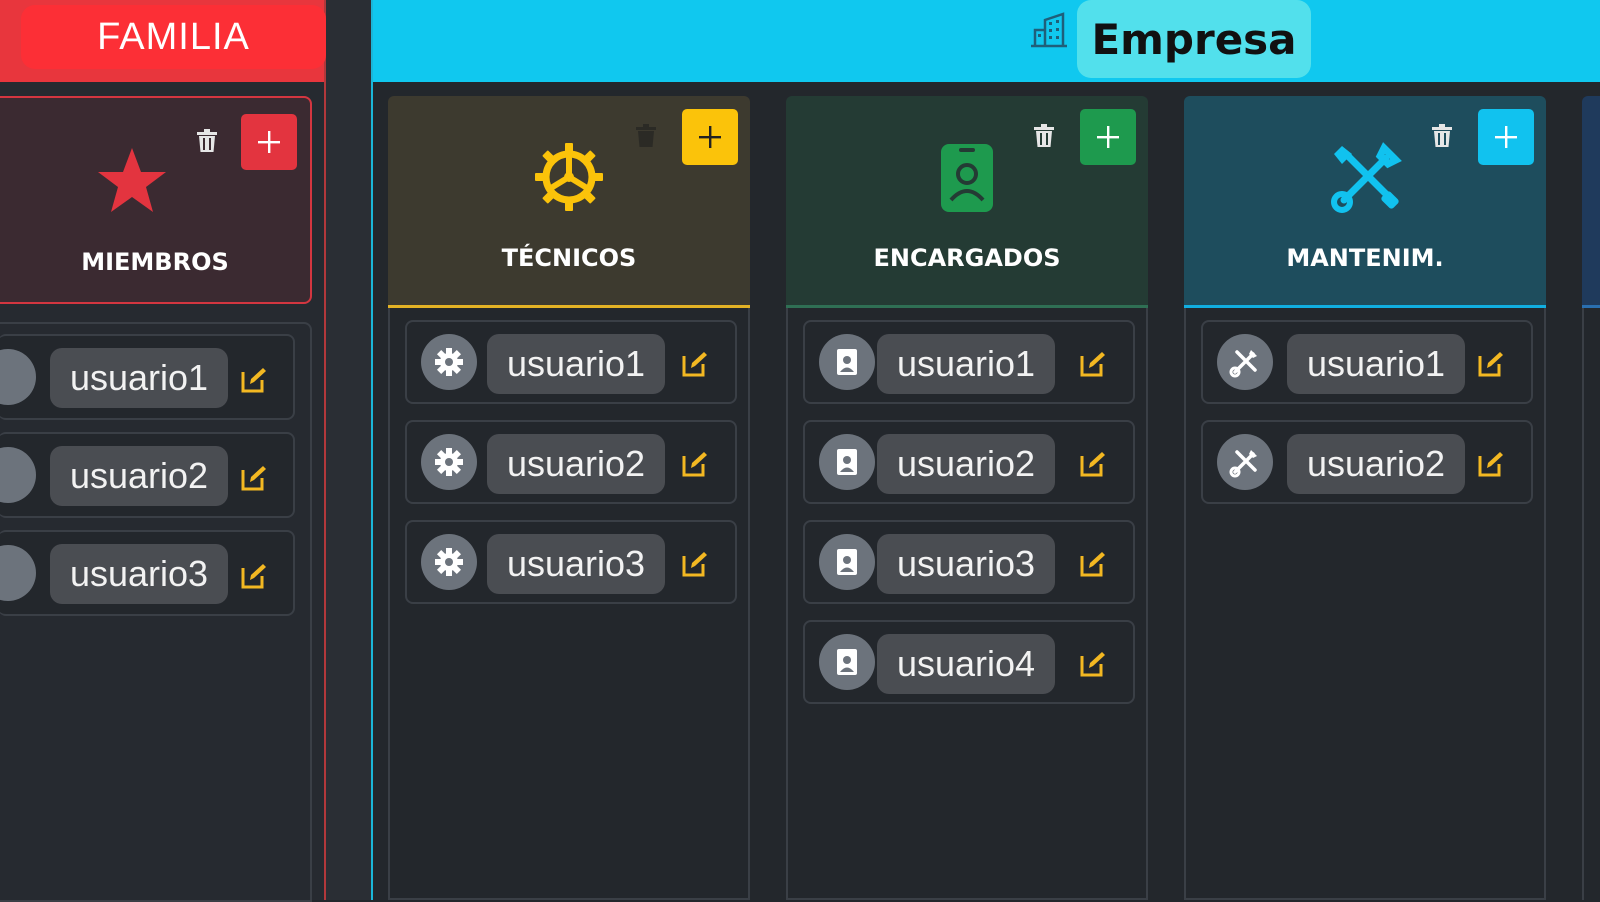 The width and height of the screenshot is (1600, 902). I want to click on column-header-tecnicos: TÉCNICOS, so click(569, 202).